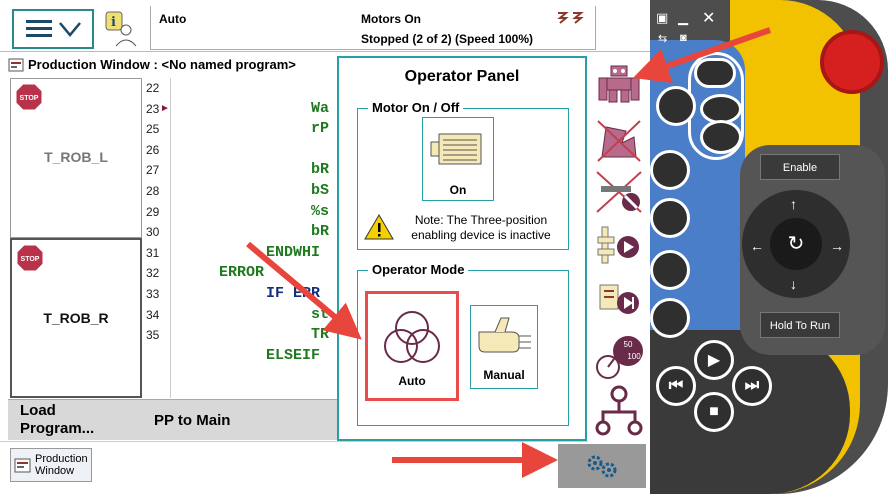 The height and width of the screenshot is (494, 888). I want to click on arrow-to-robot-icon, so click(702, 55).